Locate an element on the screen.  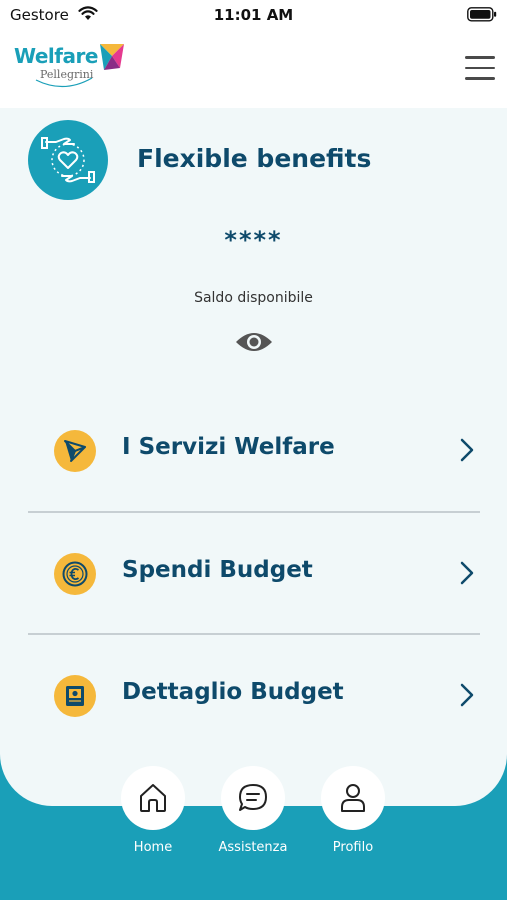
nav-label: Assistenza is located at coordinates (253, 847).